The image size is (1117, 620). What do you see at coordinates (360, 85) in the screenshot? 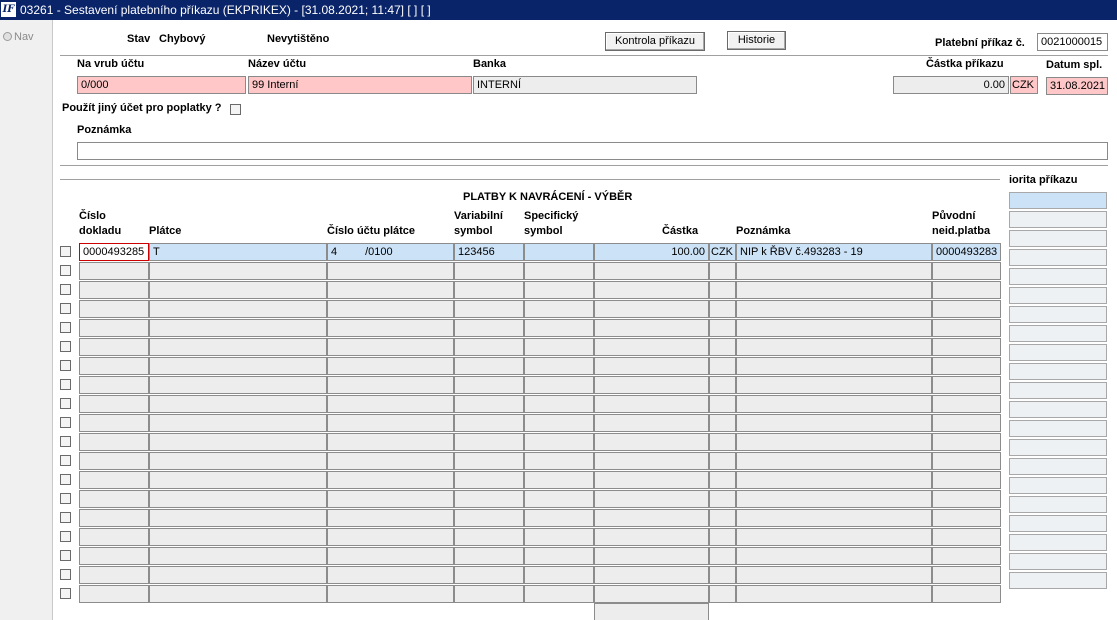
I see `nazev-uctu-field: 99 Interní` at bounding box center [360, 85].